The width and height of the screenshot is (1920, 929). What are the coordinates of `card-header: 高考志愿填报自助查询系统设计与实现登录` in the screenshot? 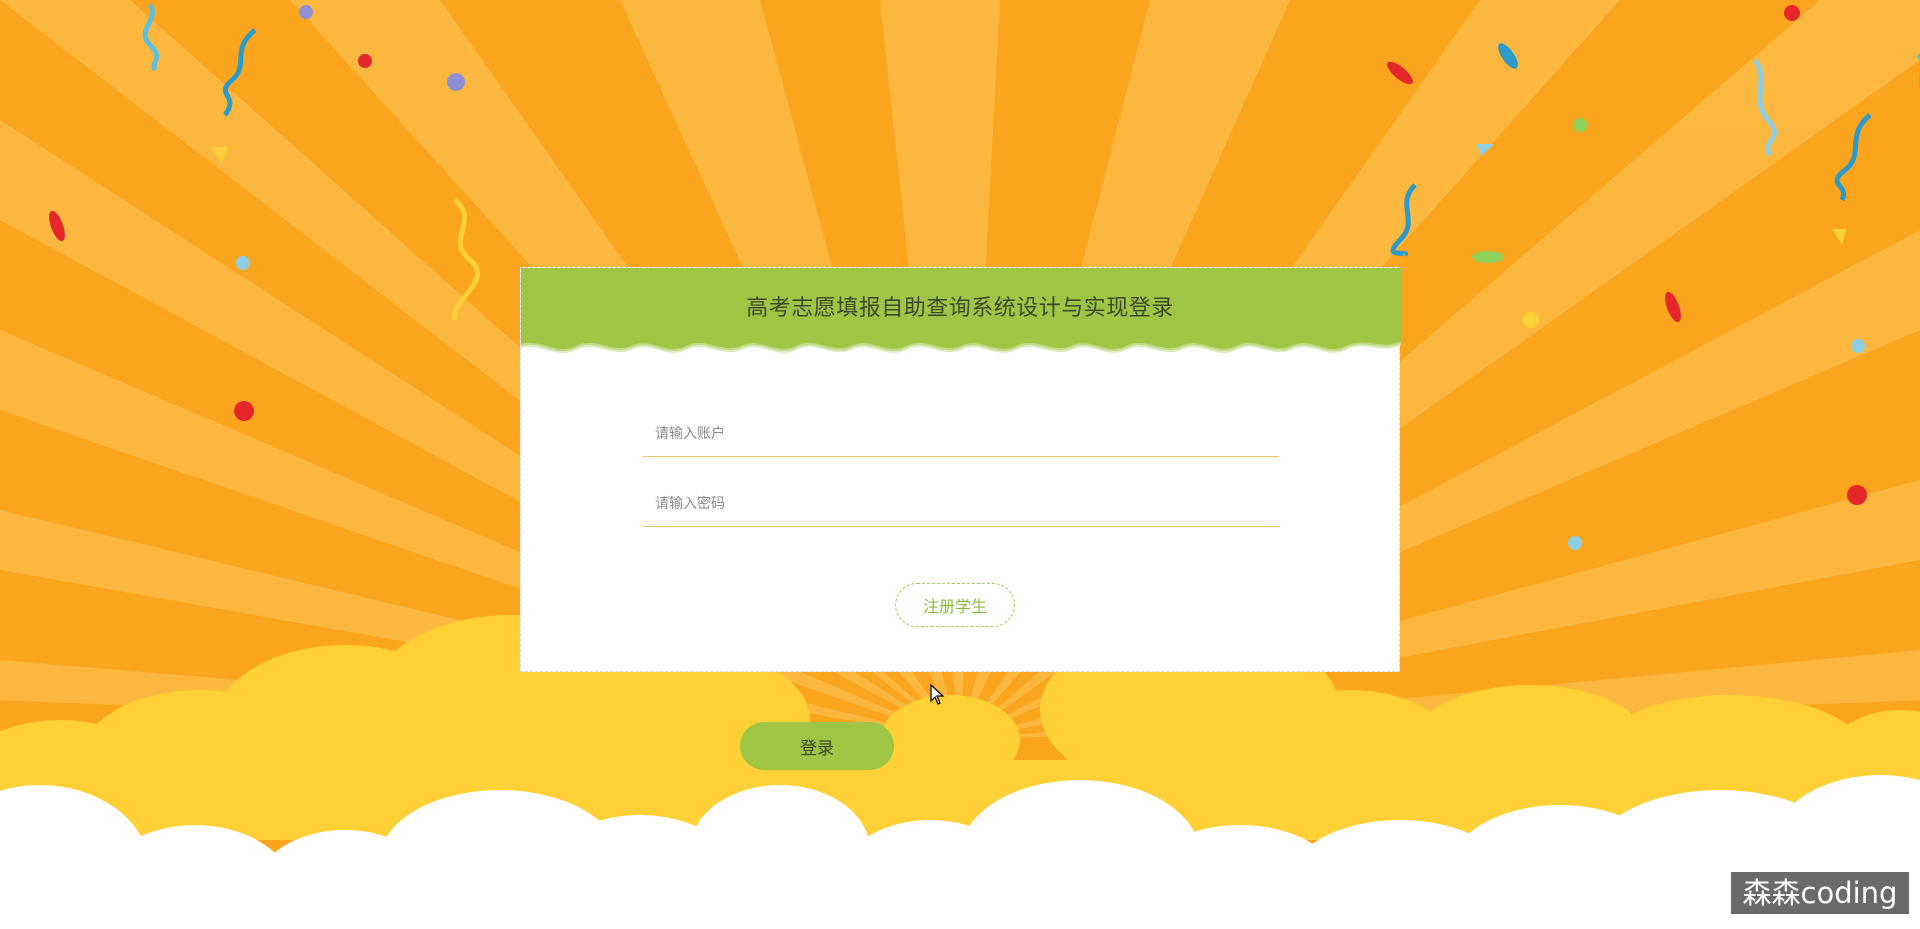 It's located at (961, 313).